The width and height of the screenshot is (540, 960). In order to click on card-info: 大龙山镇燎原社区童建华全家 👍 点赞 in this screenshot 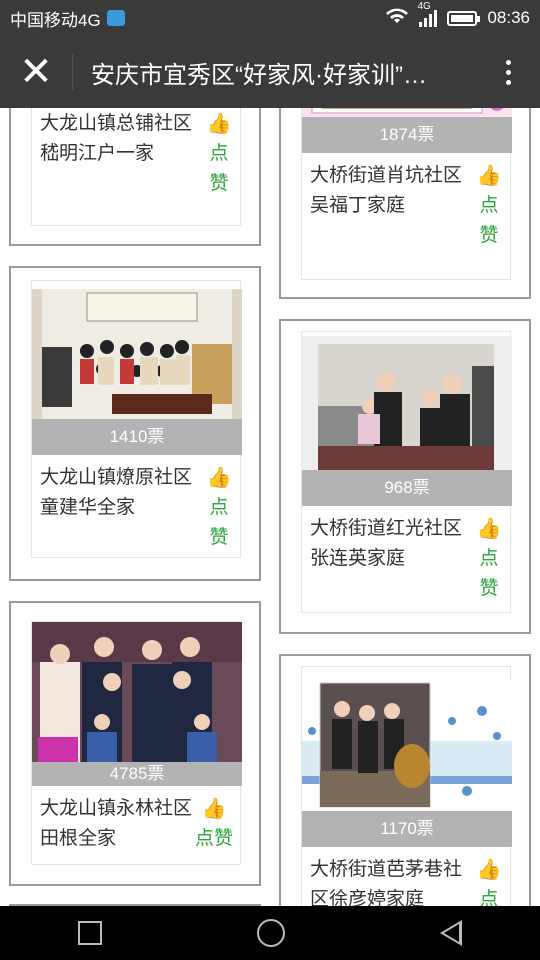, I will do `click(137, 507)`.